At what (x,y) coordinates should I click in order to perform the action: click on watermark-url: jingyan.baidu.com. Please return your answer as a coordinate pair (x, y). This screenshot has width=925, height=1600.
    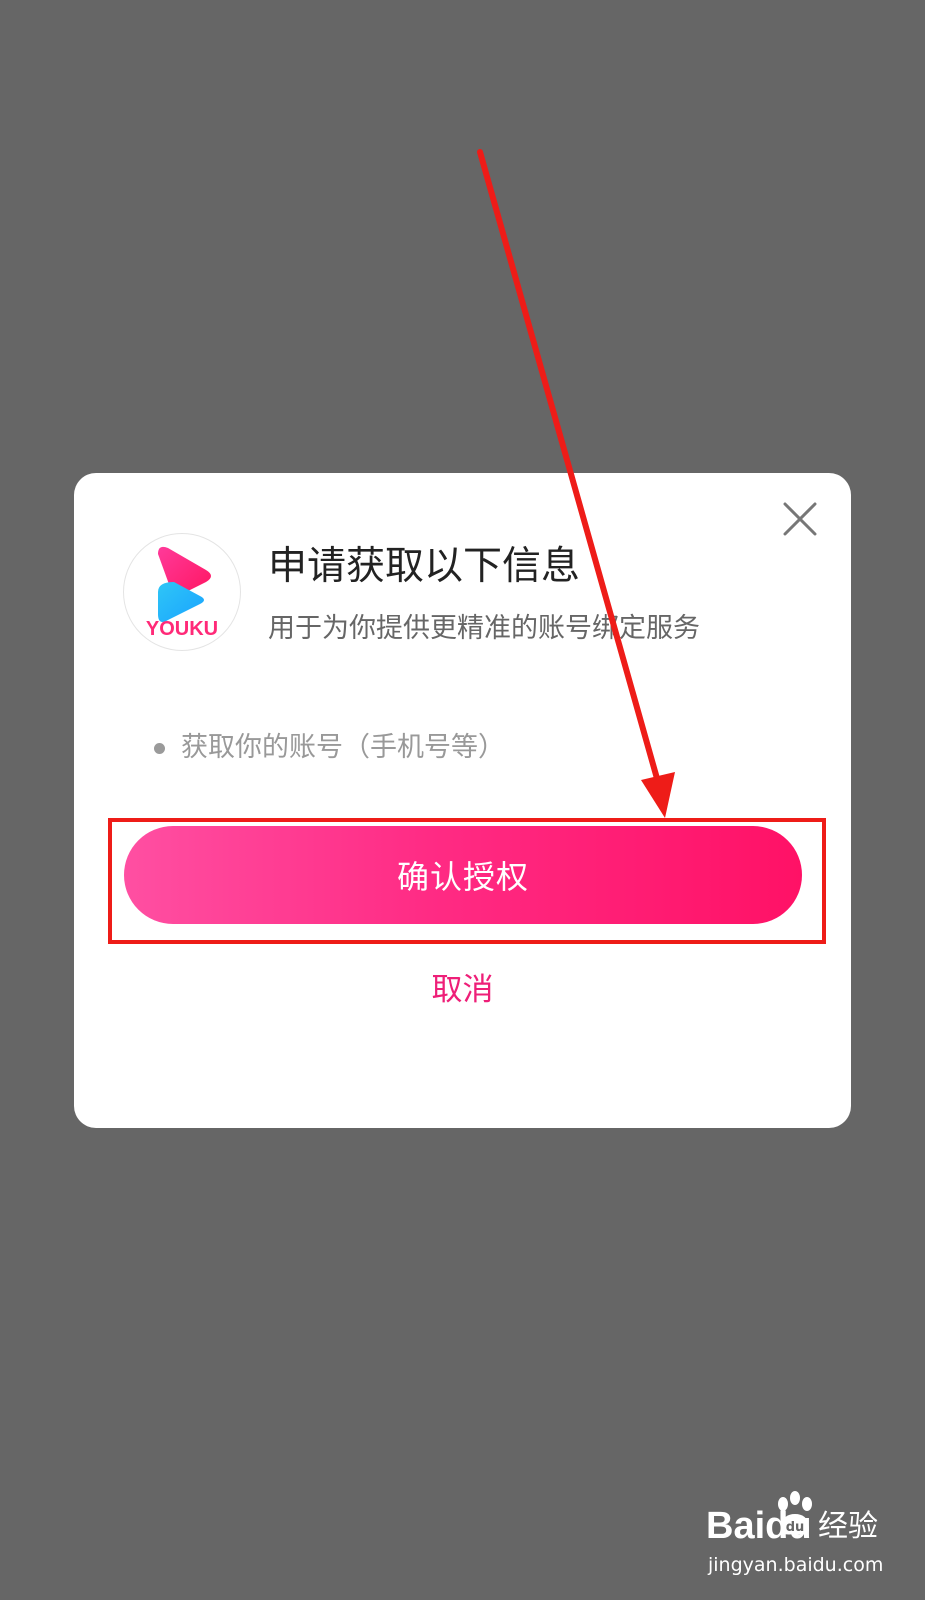
    Looking at the image, I should click on (796, 1565).